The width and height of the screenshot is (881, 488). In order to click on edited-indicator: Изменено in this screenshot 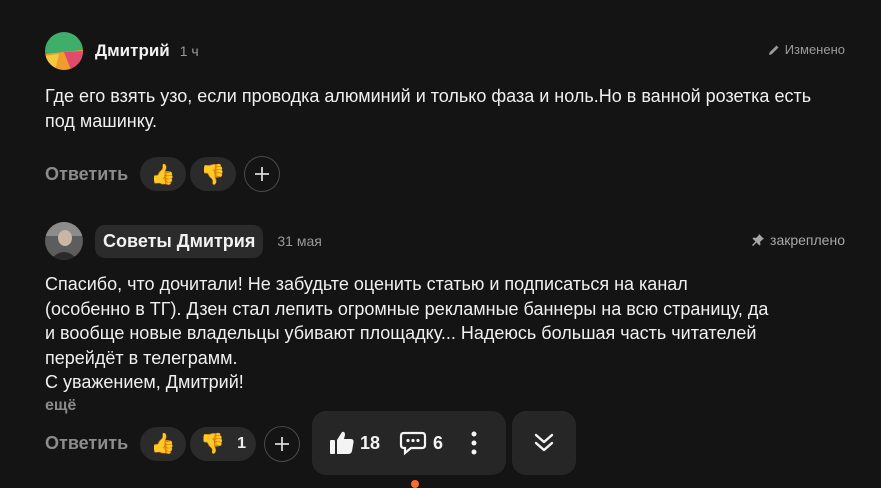, I will do `click(806, 49)`.